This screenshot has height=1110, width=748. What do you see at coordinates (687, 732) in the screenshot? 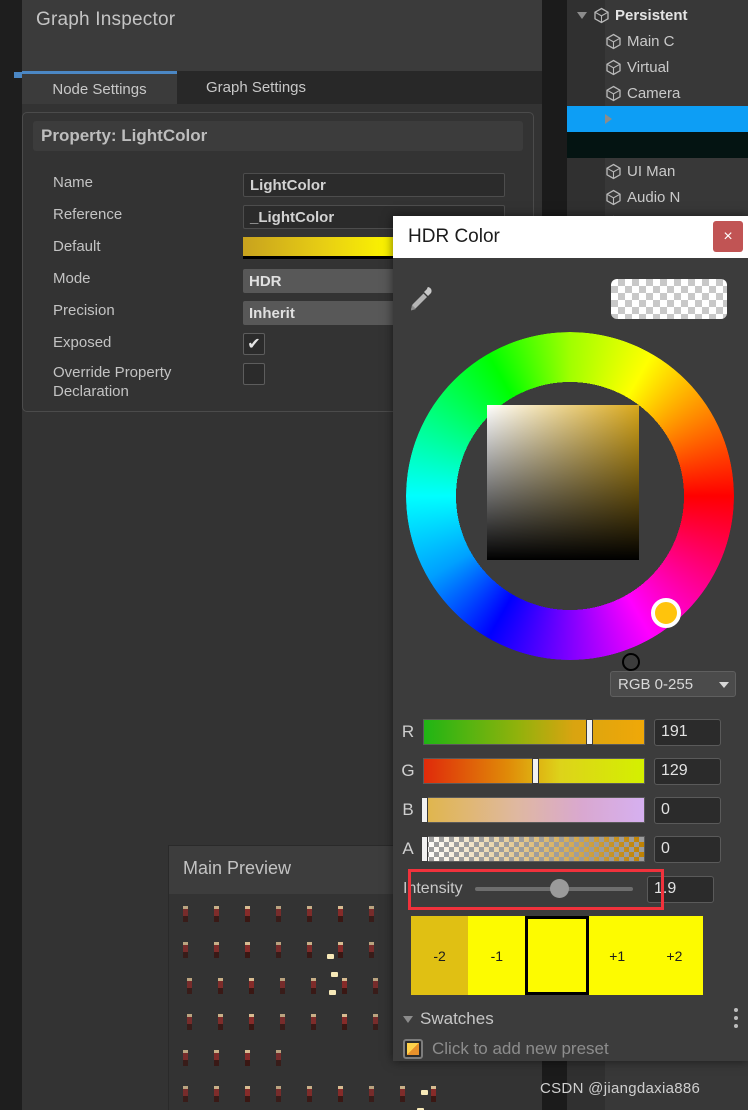
I see `channel-value-r: 191` at bounding box center [687, 732].